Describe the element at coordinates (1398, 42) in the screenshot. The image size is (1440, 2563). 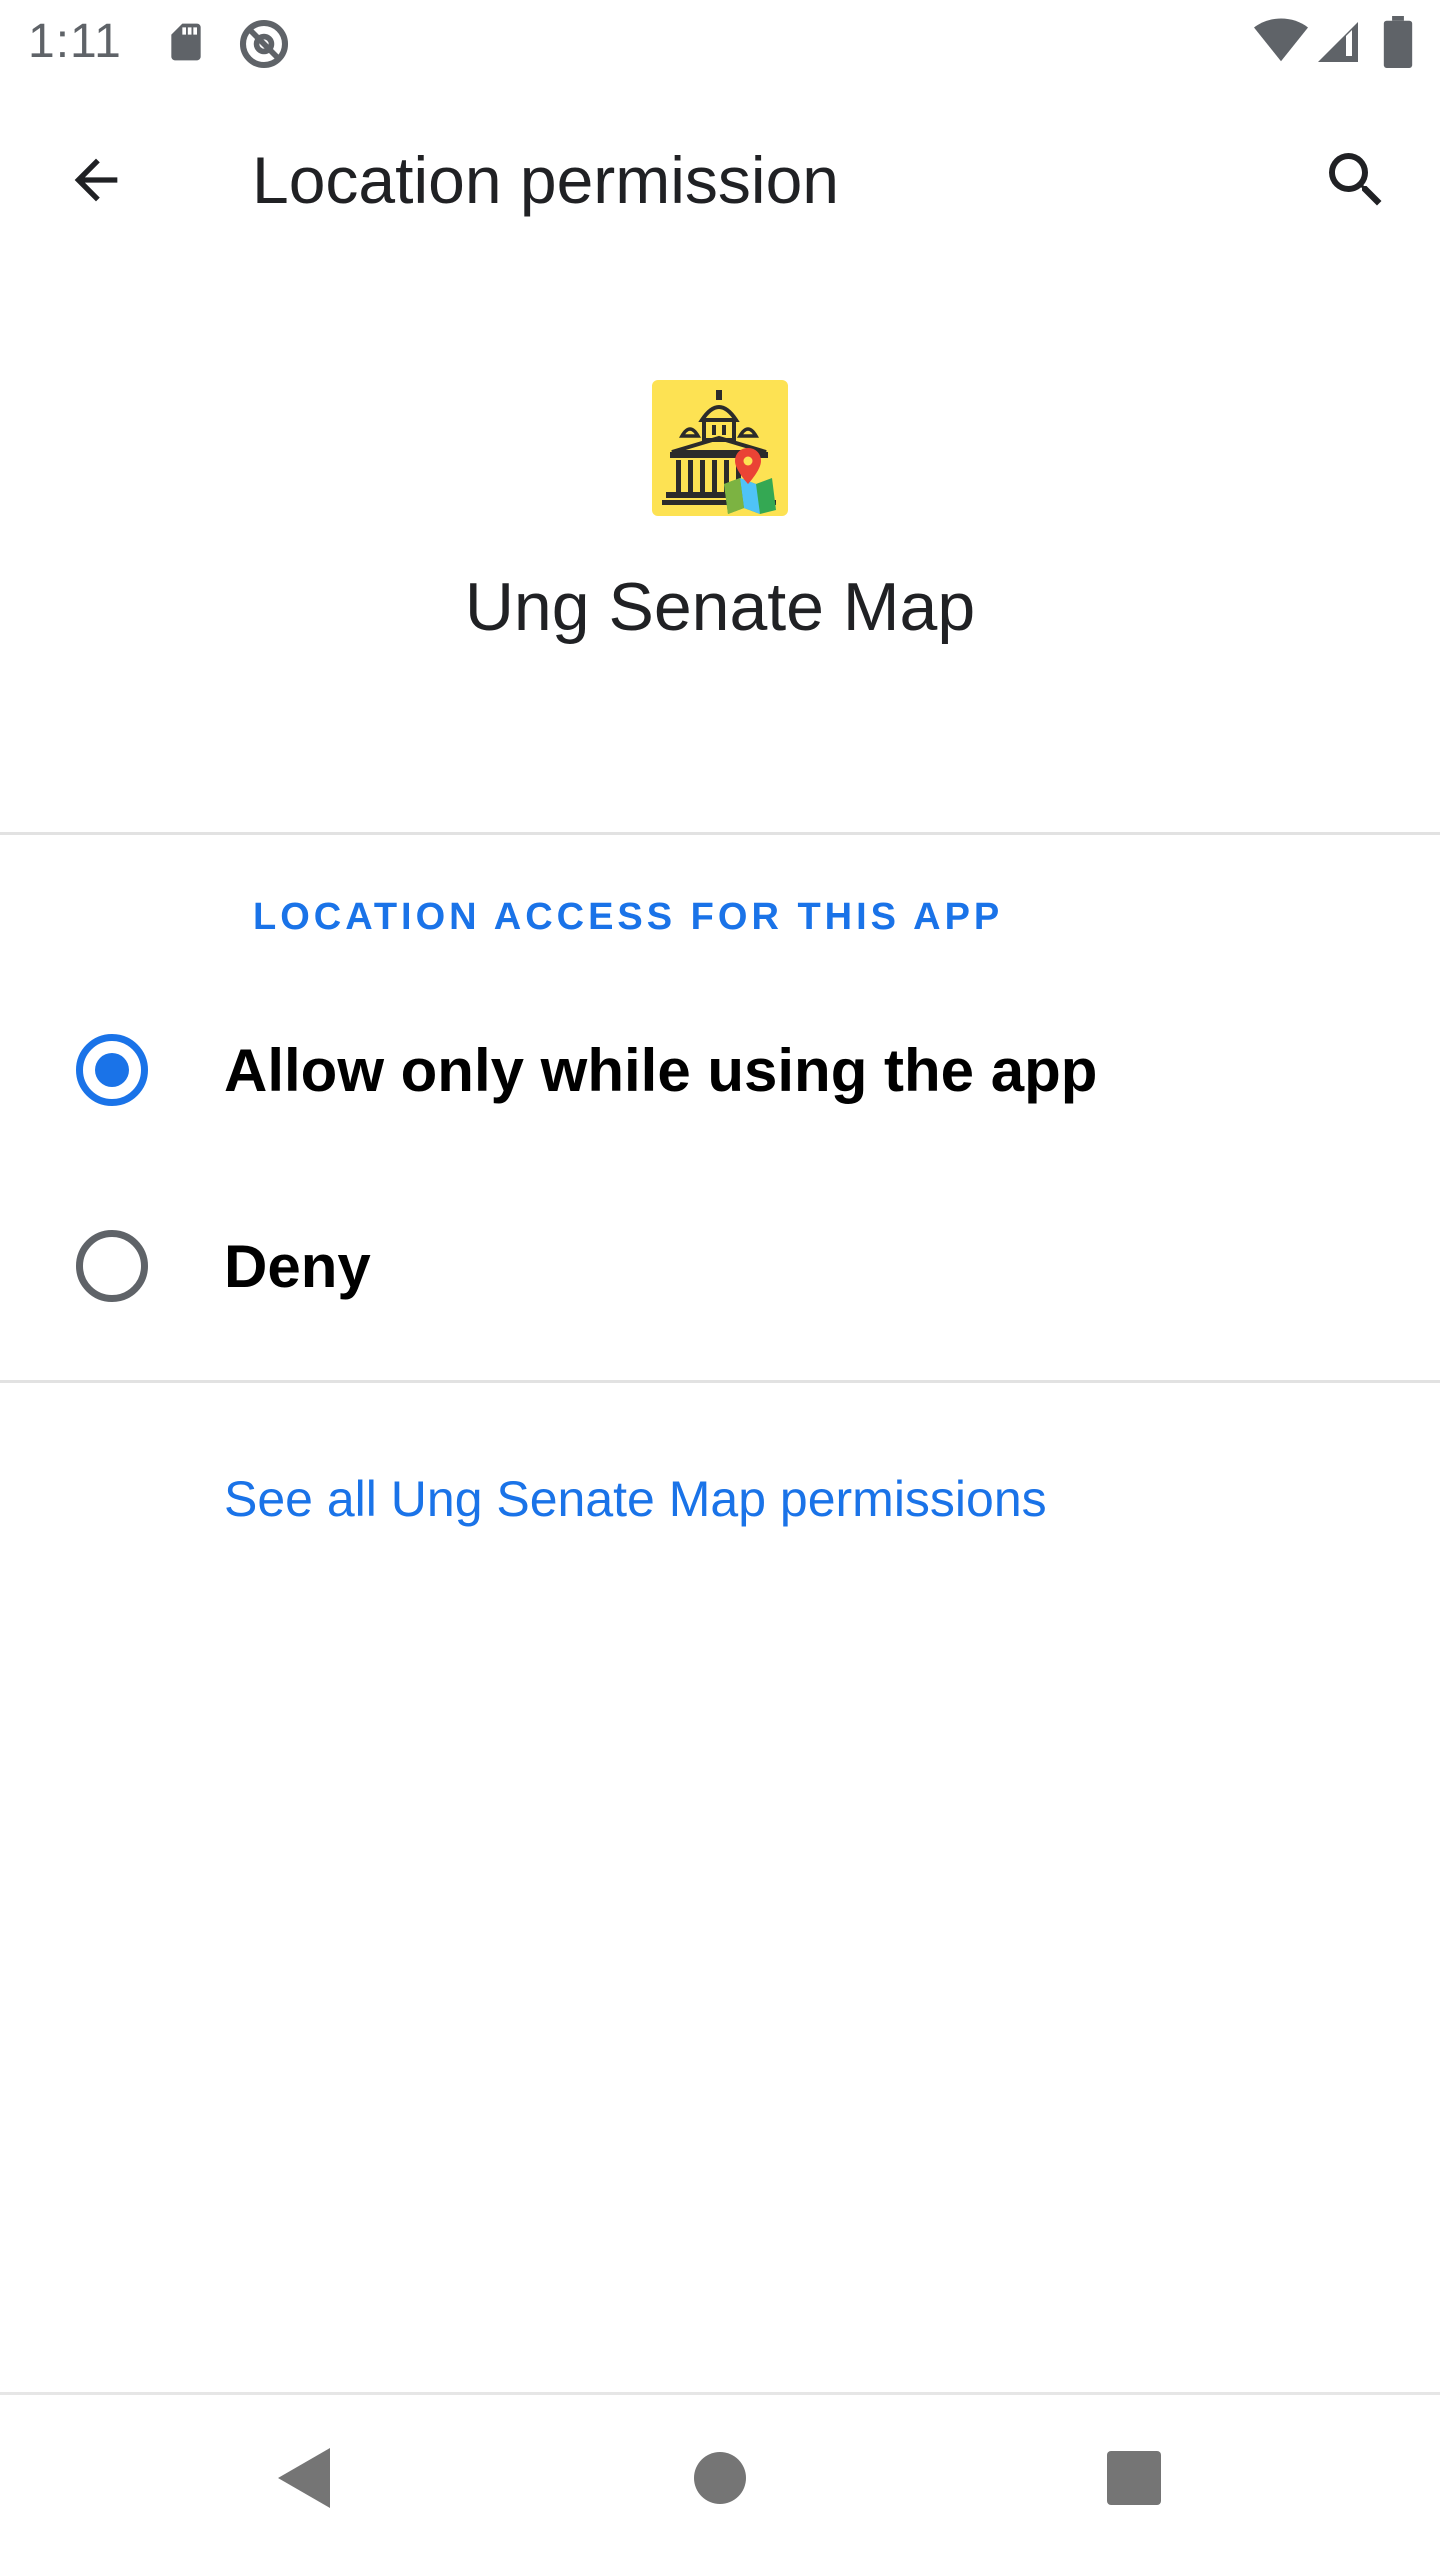
I see `battery-icon` at that location.